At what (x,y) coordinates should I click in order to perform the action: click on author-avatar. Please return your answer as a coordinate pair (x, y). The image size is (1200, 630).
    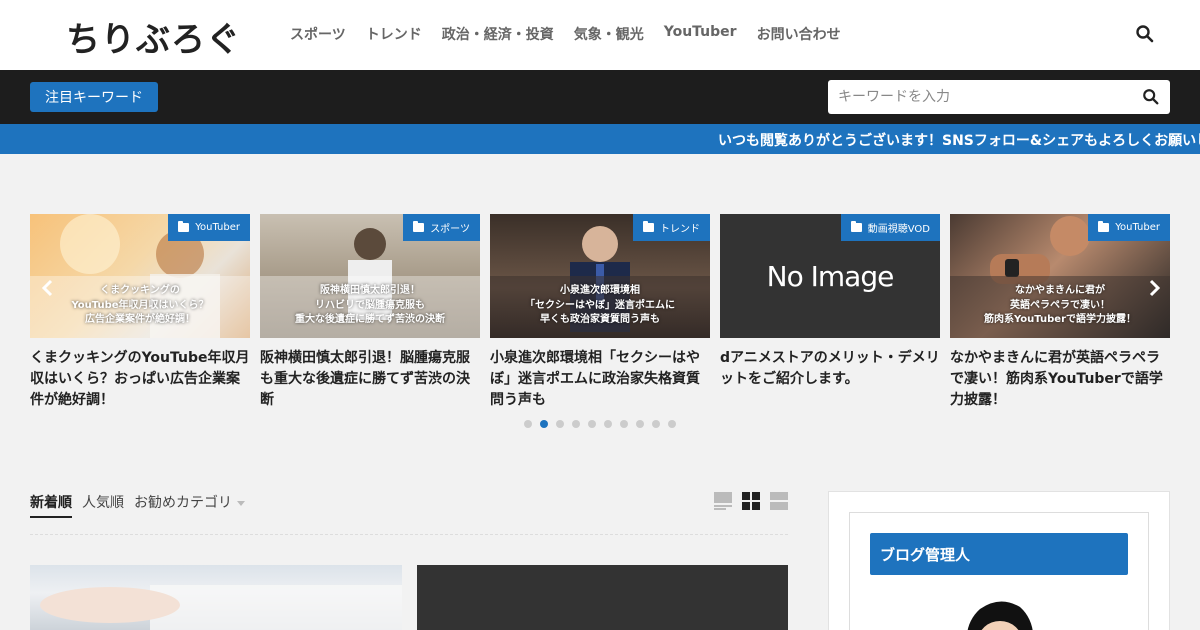
    Looking at the image, I should click on (1000, 612).